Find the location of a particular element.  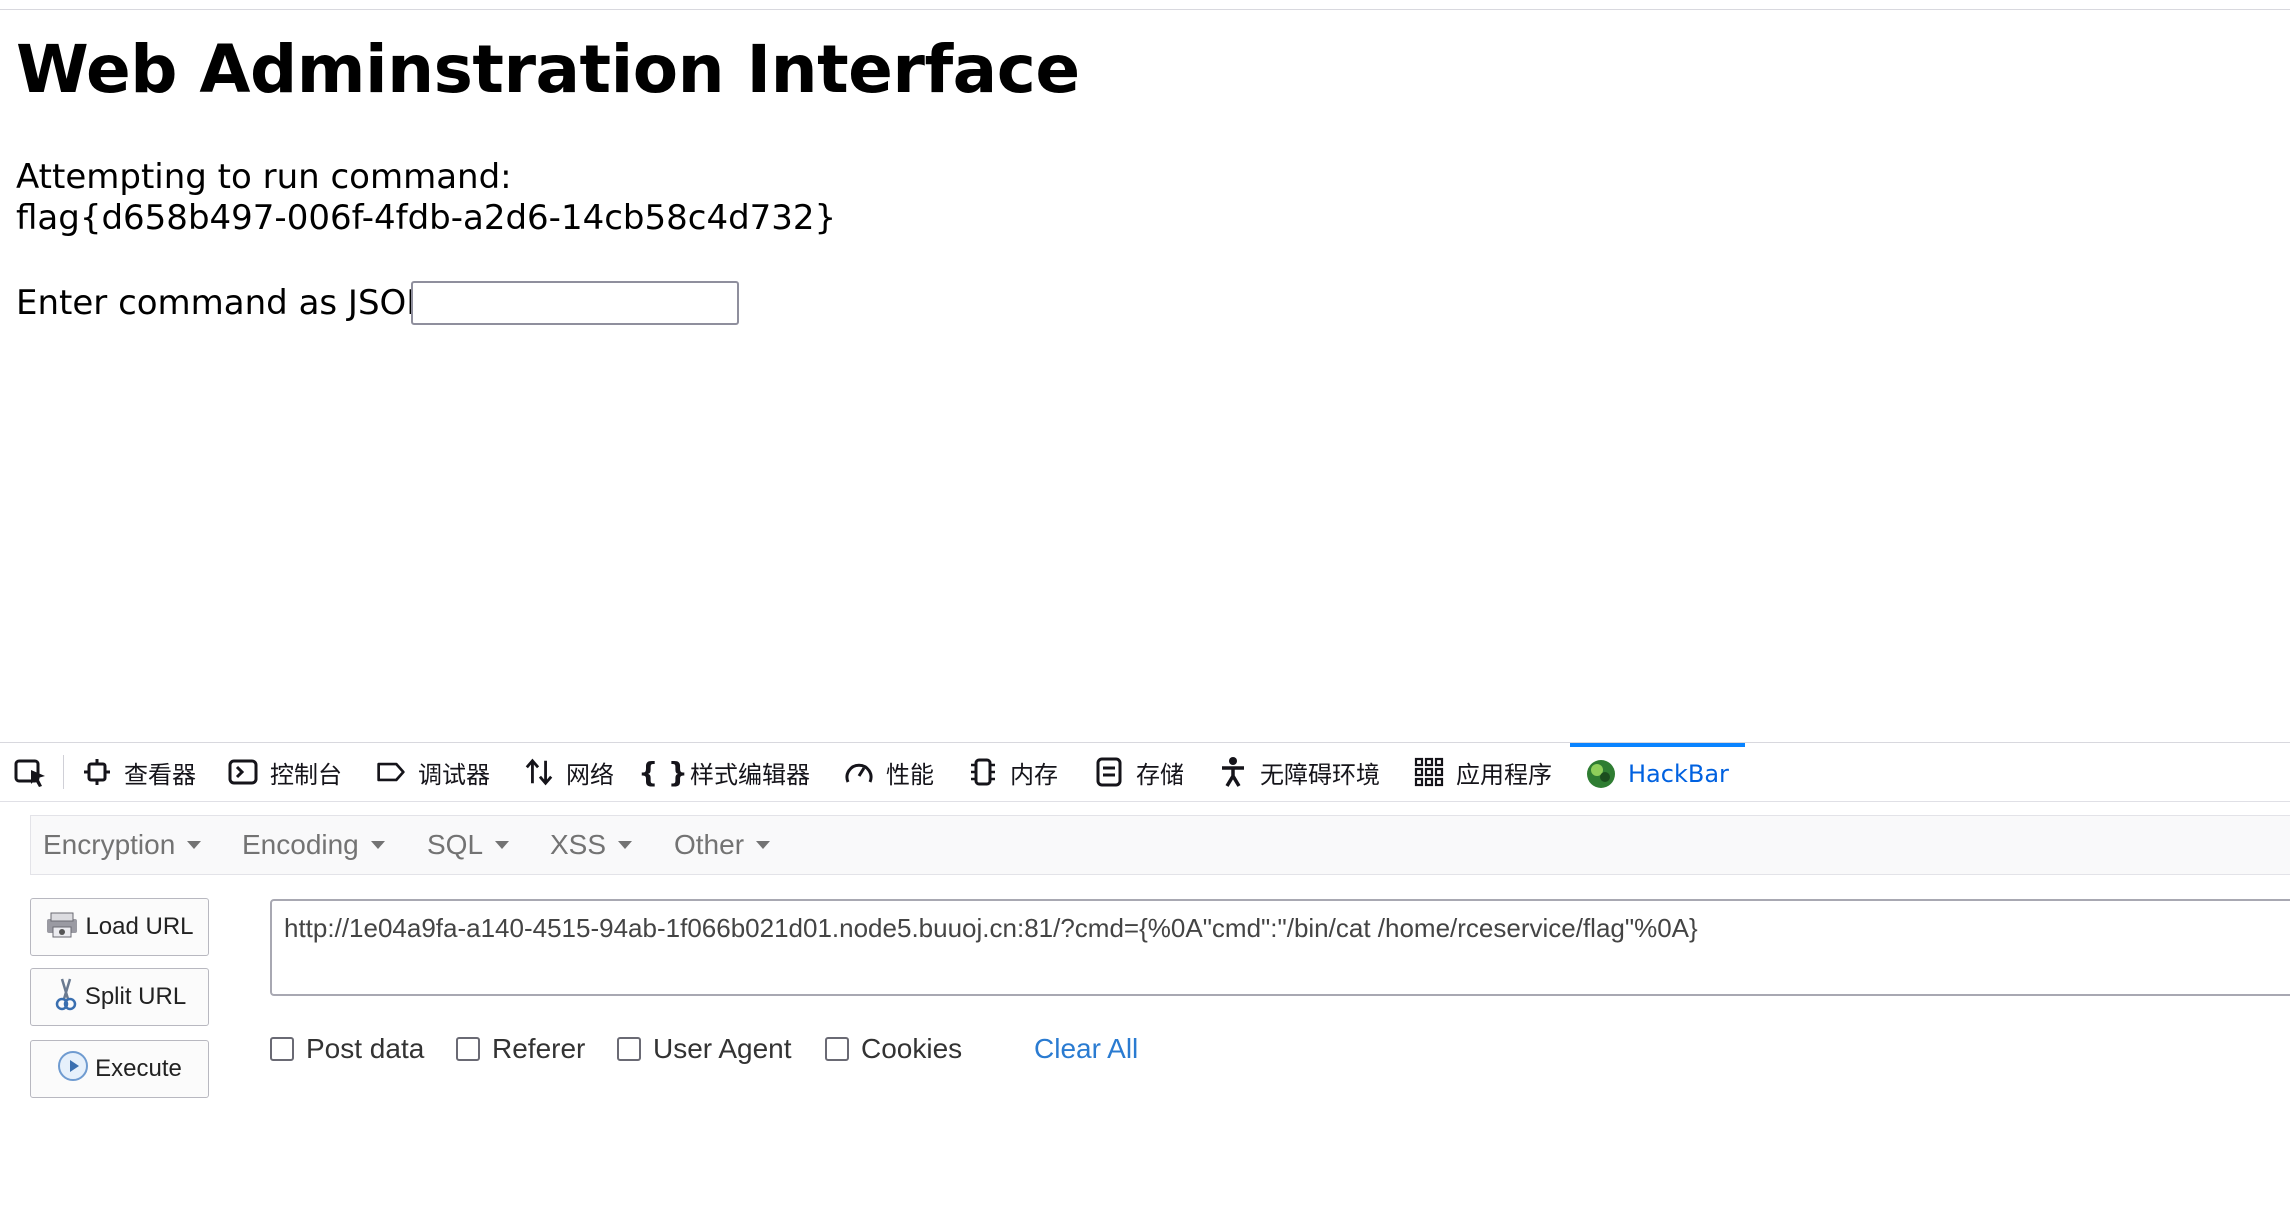

top-divider is located at coordinates (1145, 9).